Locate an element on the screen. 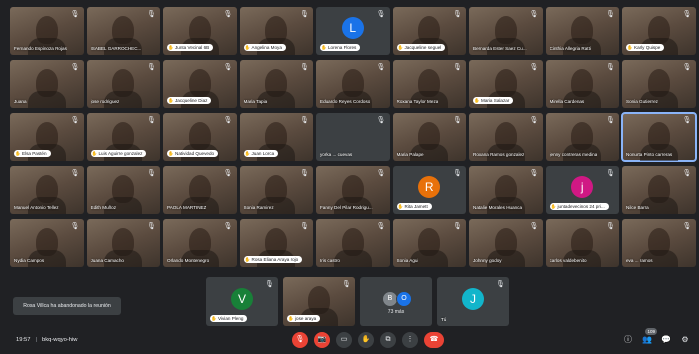 Image resolution: width=699 pixels, height=354 pixels. participant-tile: 🎙 Maria Palape is located at coordinates (429, 137).